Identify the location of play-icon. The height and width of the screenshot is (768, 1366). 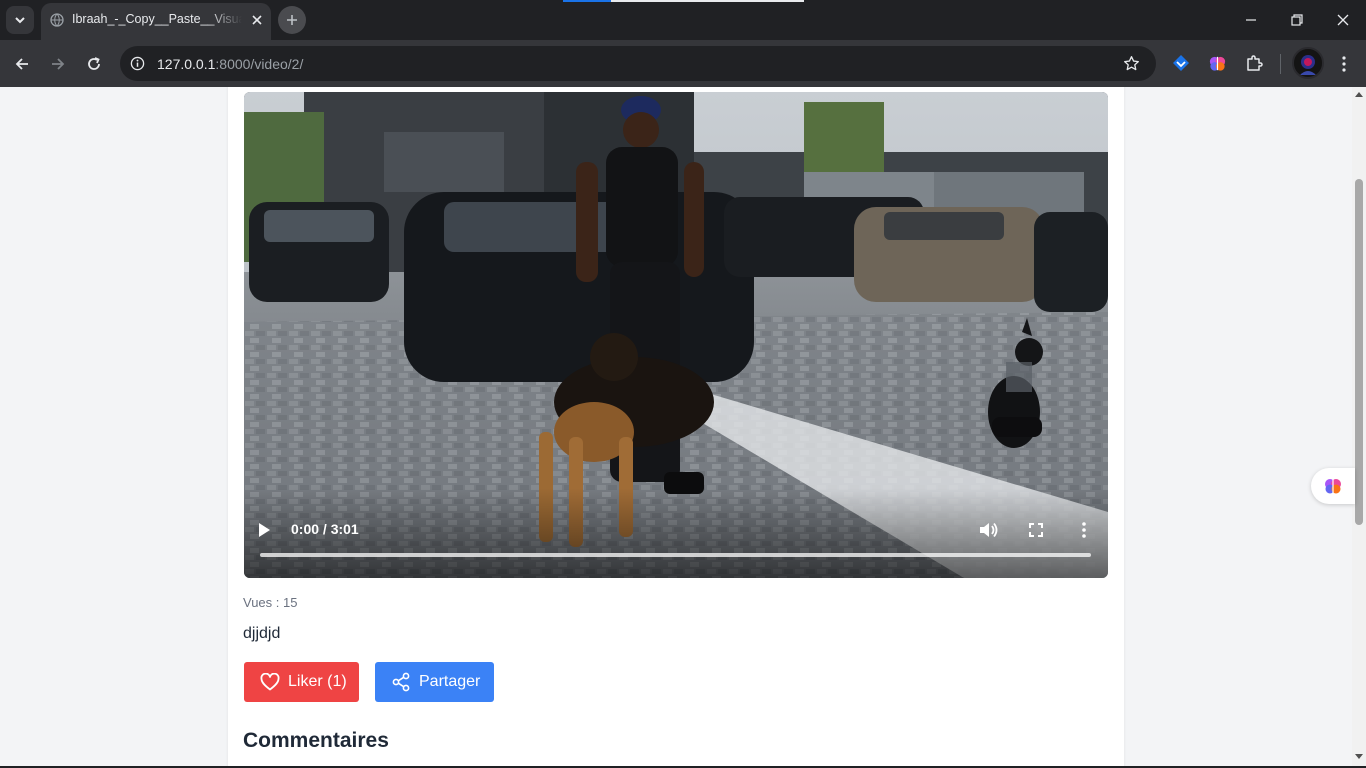
(264, 530).